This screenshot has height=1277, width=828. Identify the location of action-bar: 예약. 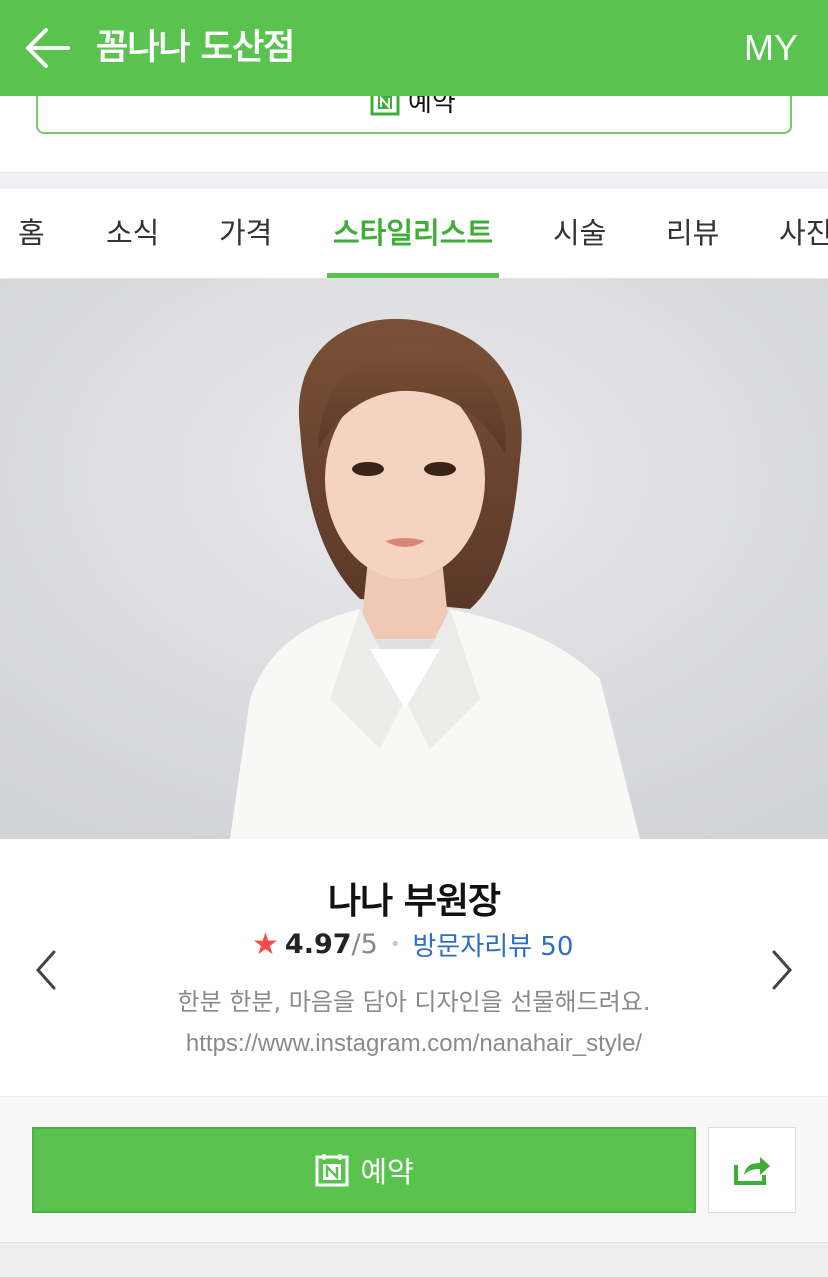
(414, 1169).